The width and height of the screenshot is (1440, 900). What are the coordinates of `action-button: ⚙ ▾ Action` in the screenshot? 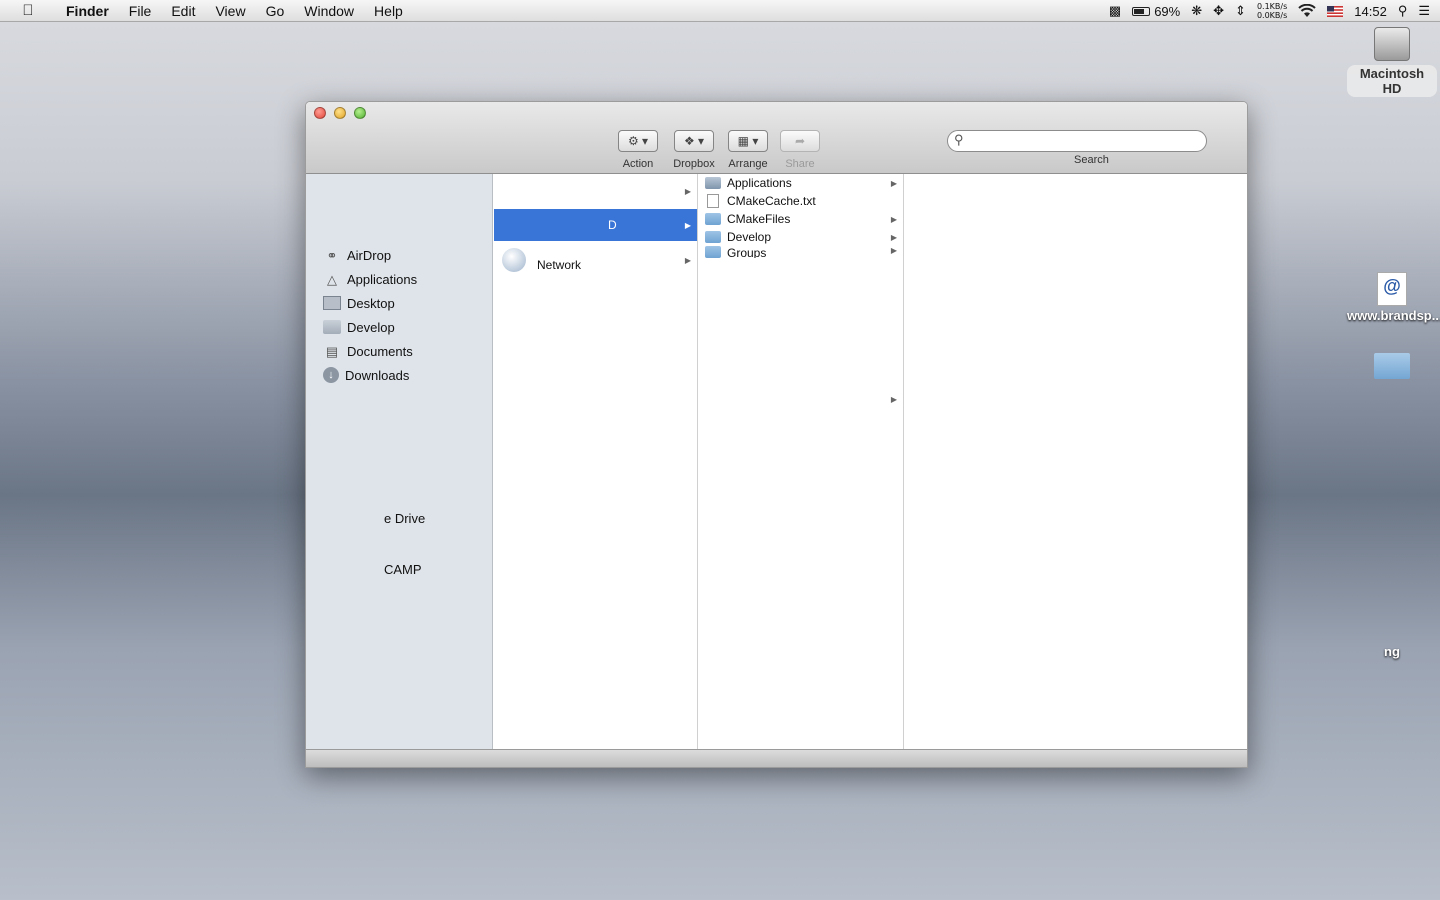 It's located at (638, 150).